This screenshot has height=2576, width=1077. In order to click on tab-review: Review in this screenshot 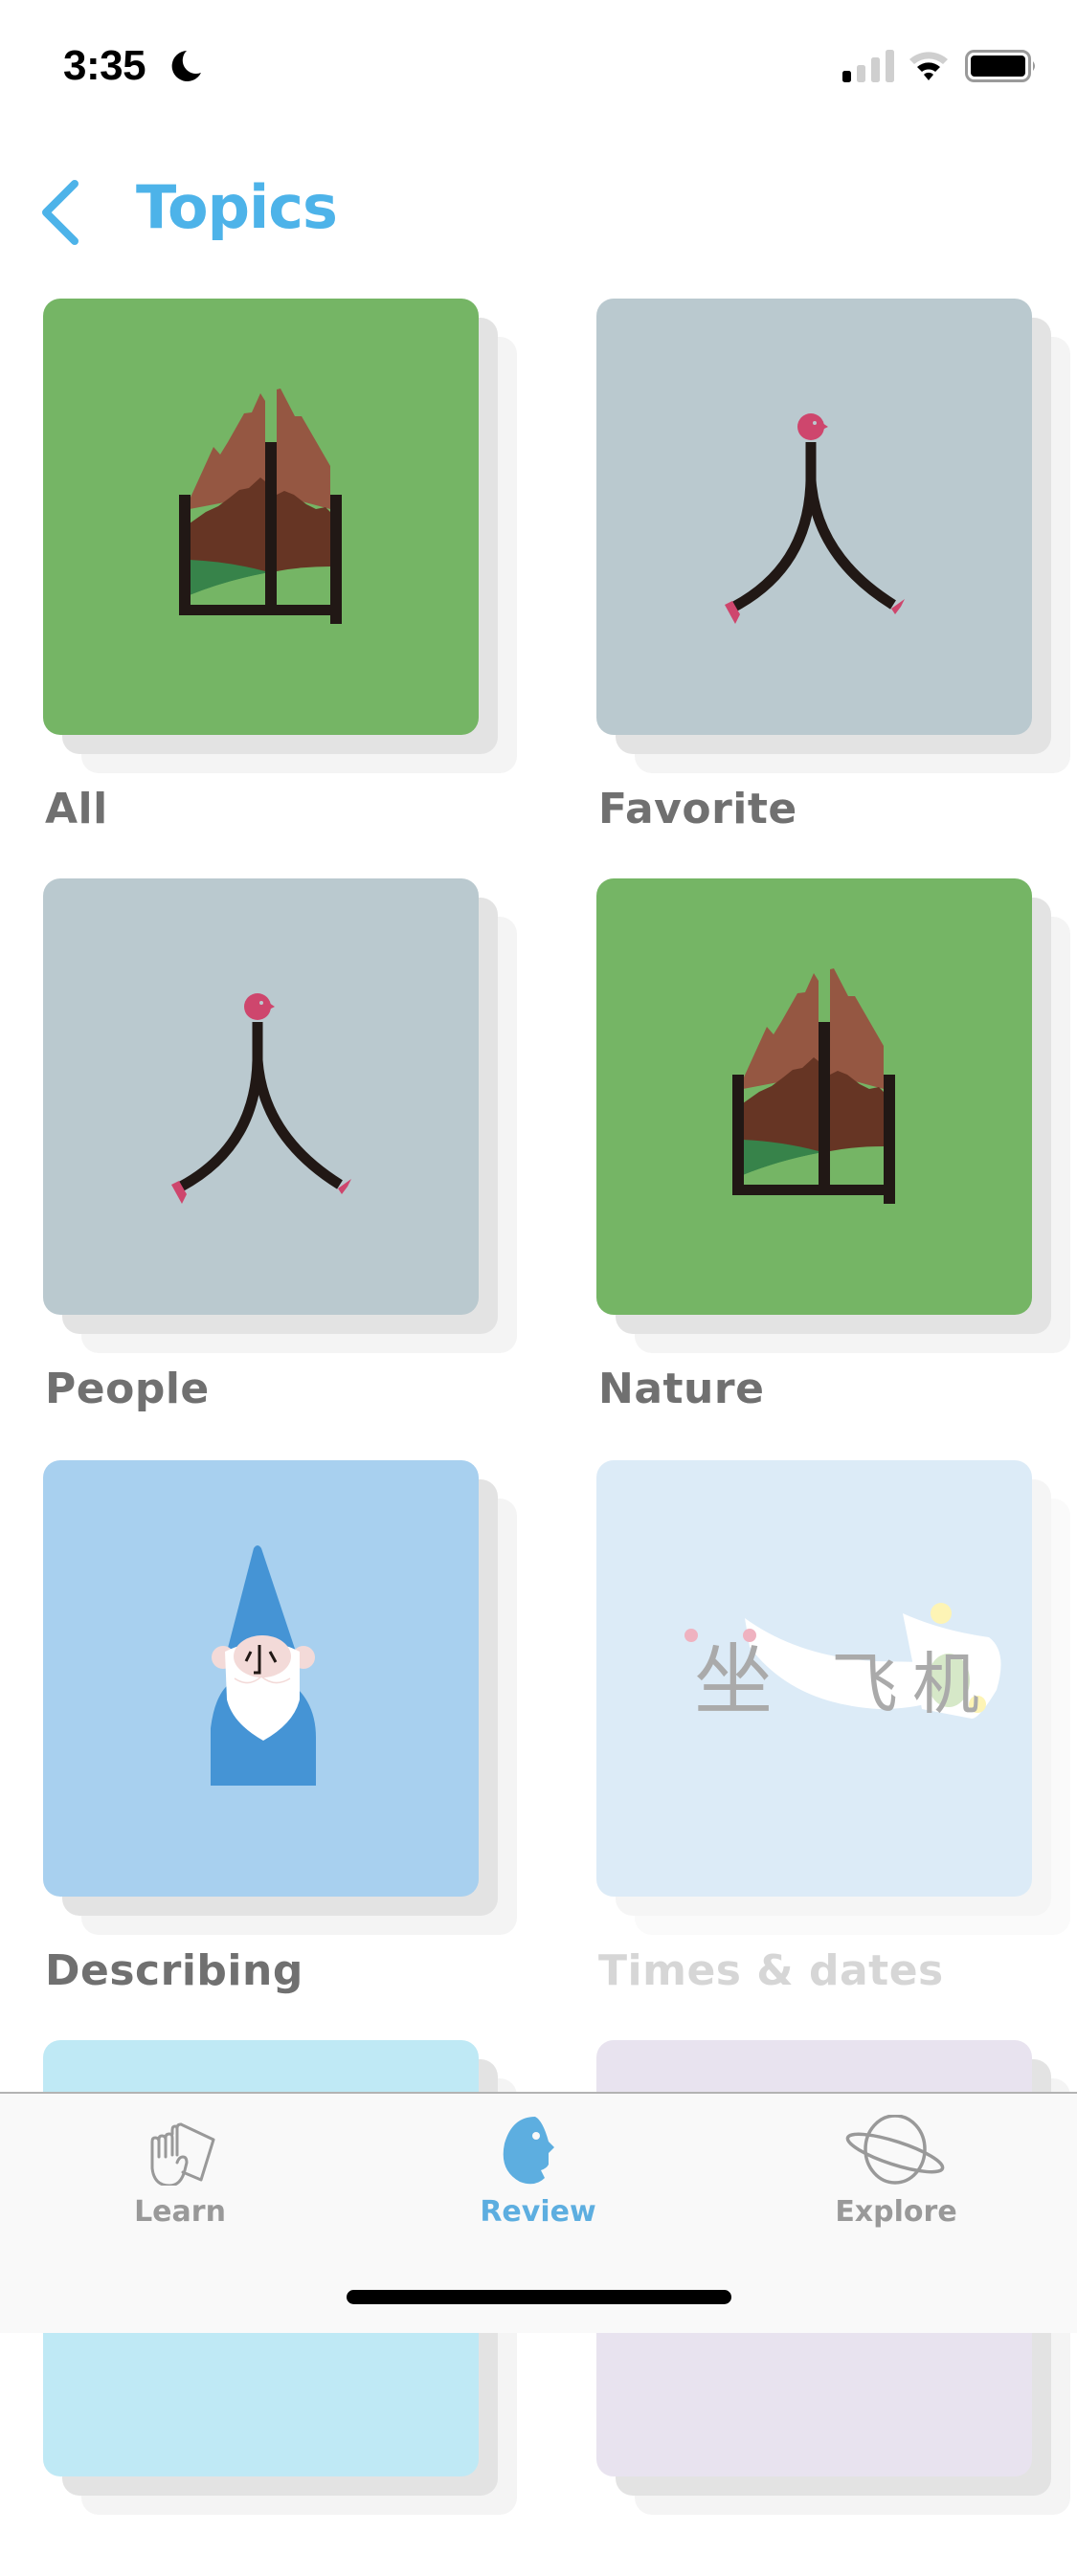, I will do `click(538, 2175)`.